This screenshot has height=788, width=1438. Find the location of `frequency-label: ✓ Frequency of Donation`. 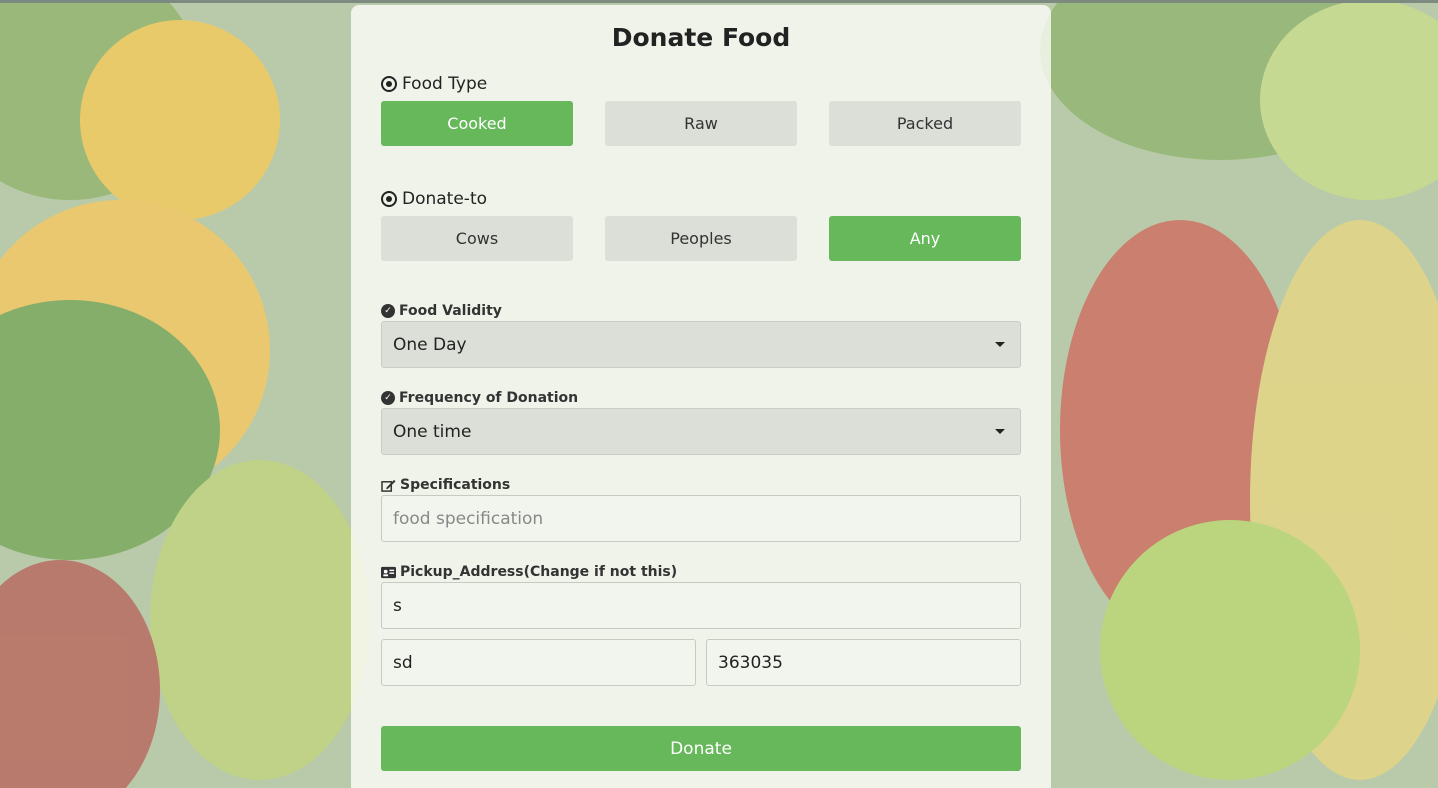

frequency-label: ✓ Frequency of Donation is located at coordinates (479, 398).